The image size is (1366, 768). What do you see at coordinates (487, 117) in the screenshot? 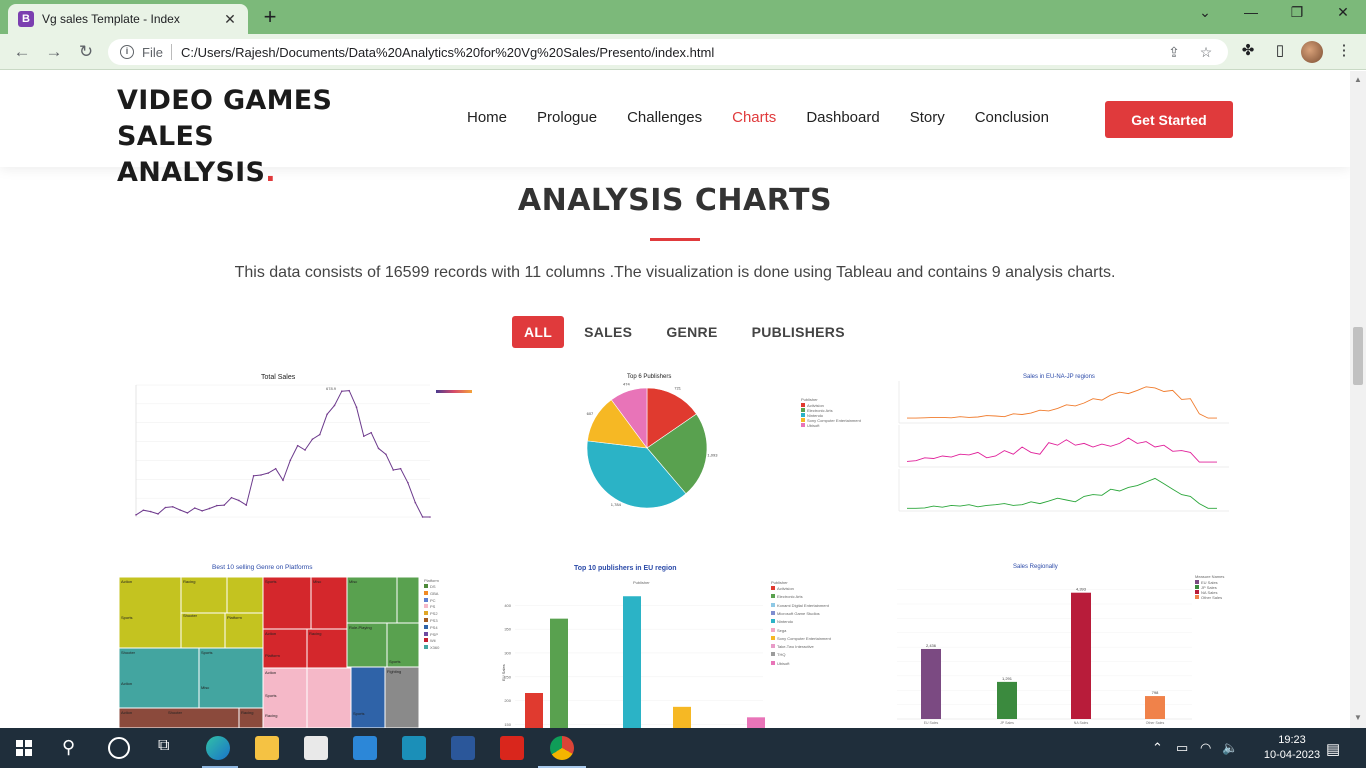
I see `nav-home: Home` at bounding box center [487, 117].